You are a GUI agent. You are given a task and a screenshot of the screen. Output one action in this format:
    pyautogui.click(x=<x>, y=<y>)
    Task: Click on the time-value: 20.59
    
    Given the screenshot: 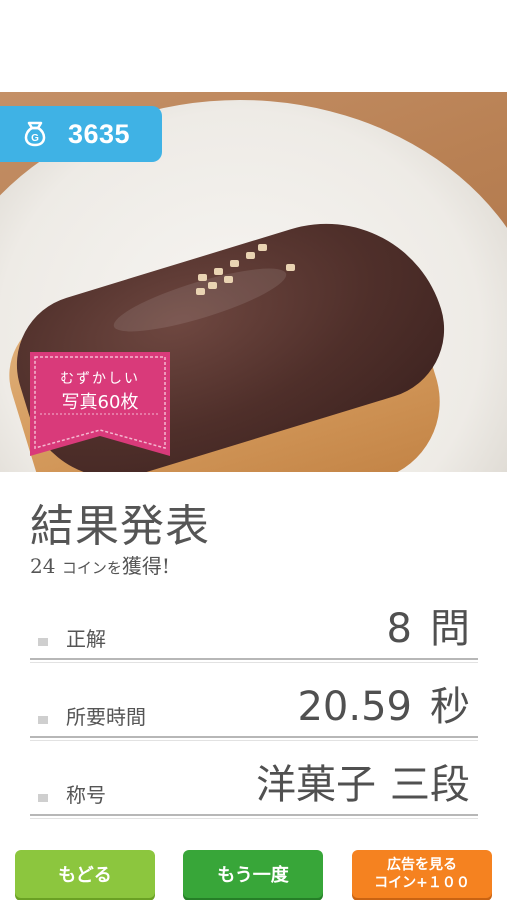 What is the action you would take?
    pyautogui.click(x=354, y=707)
    